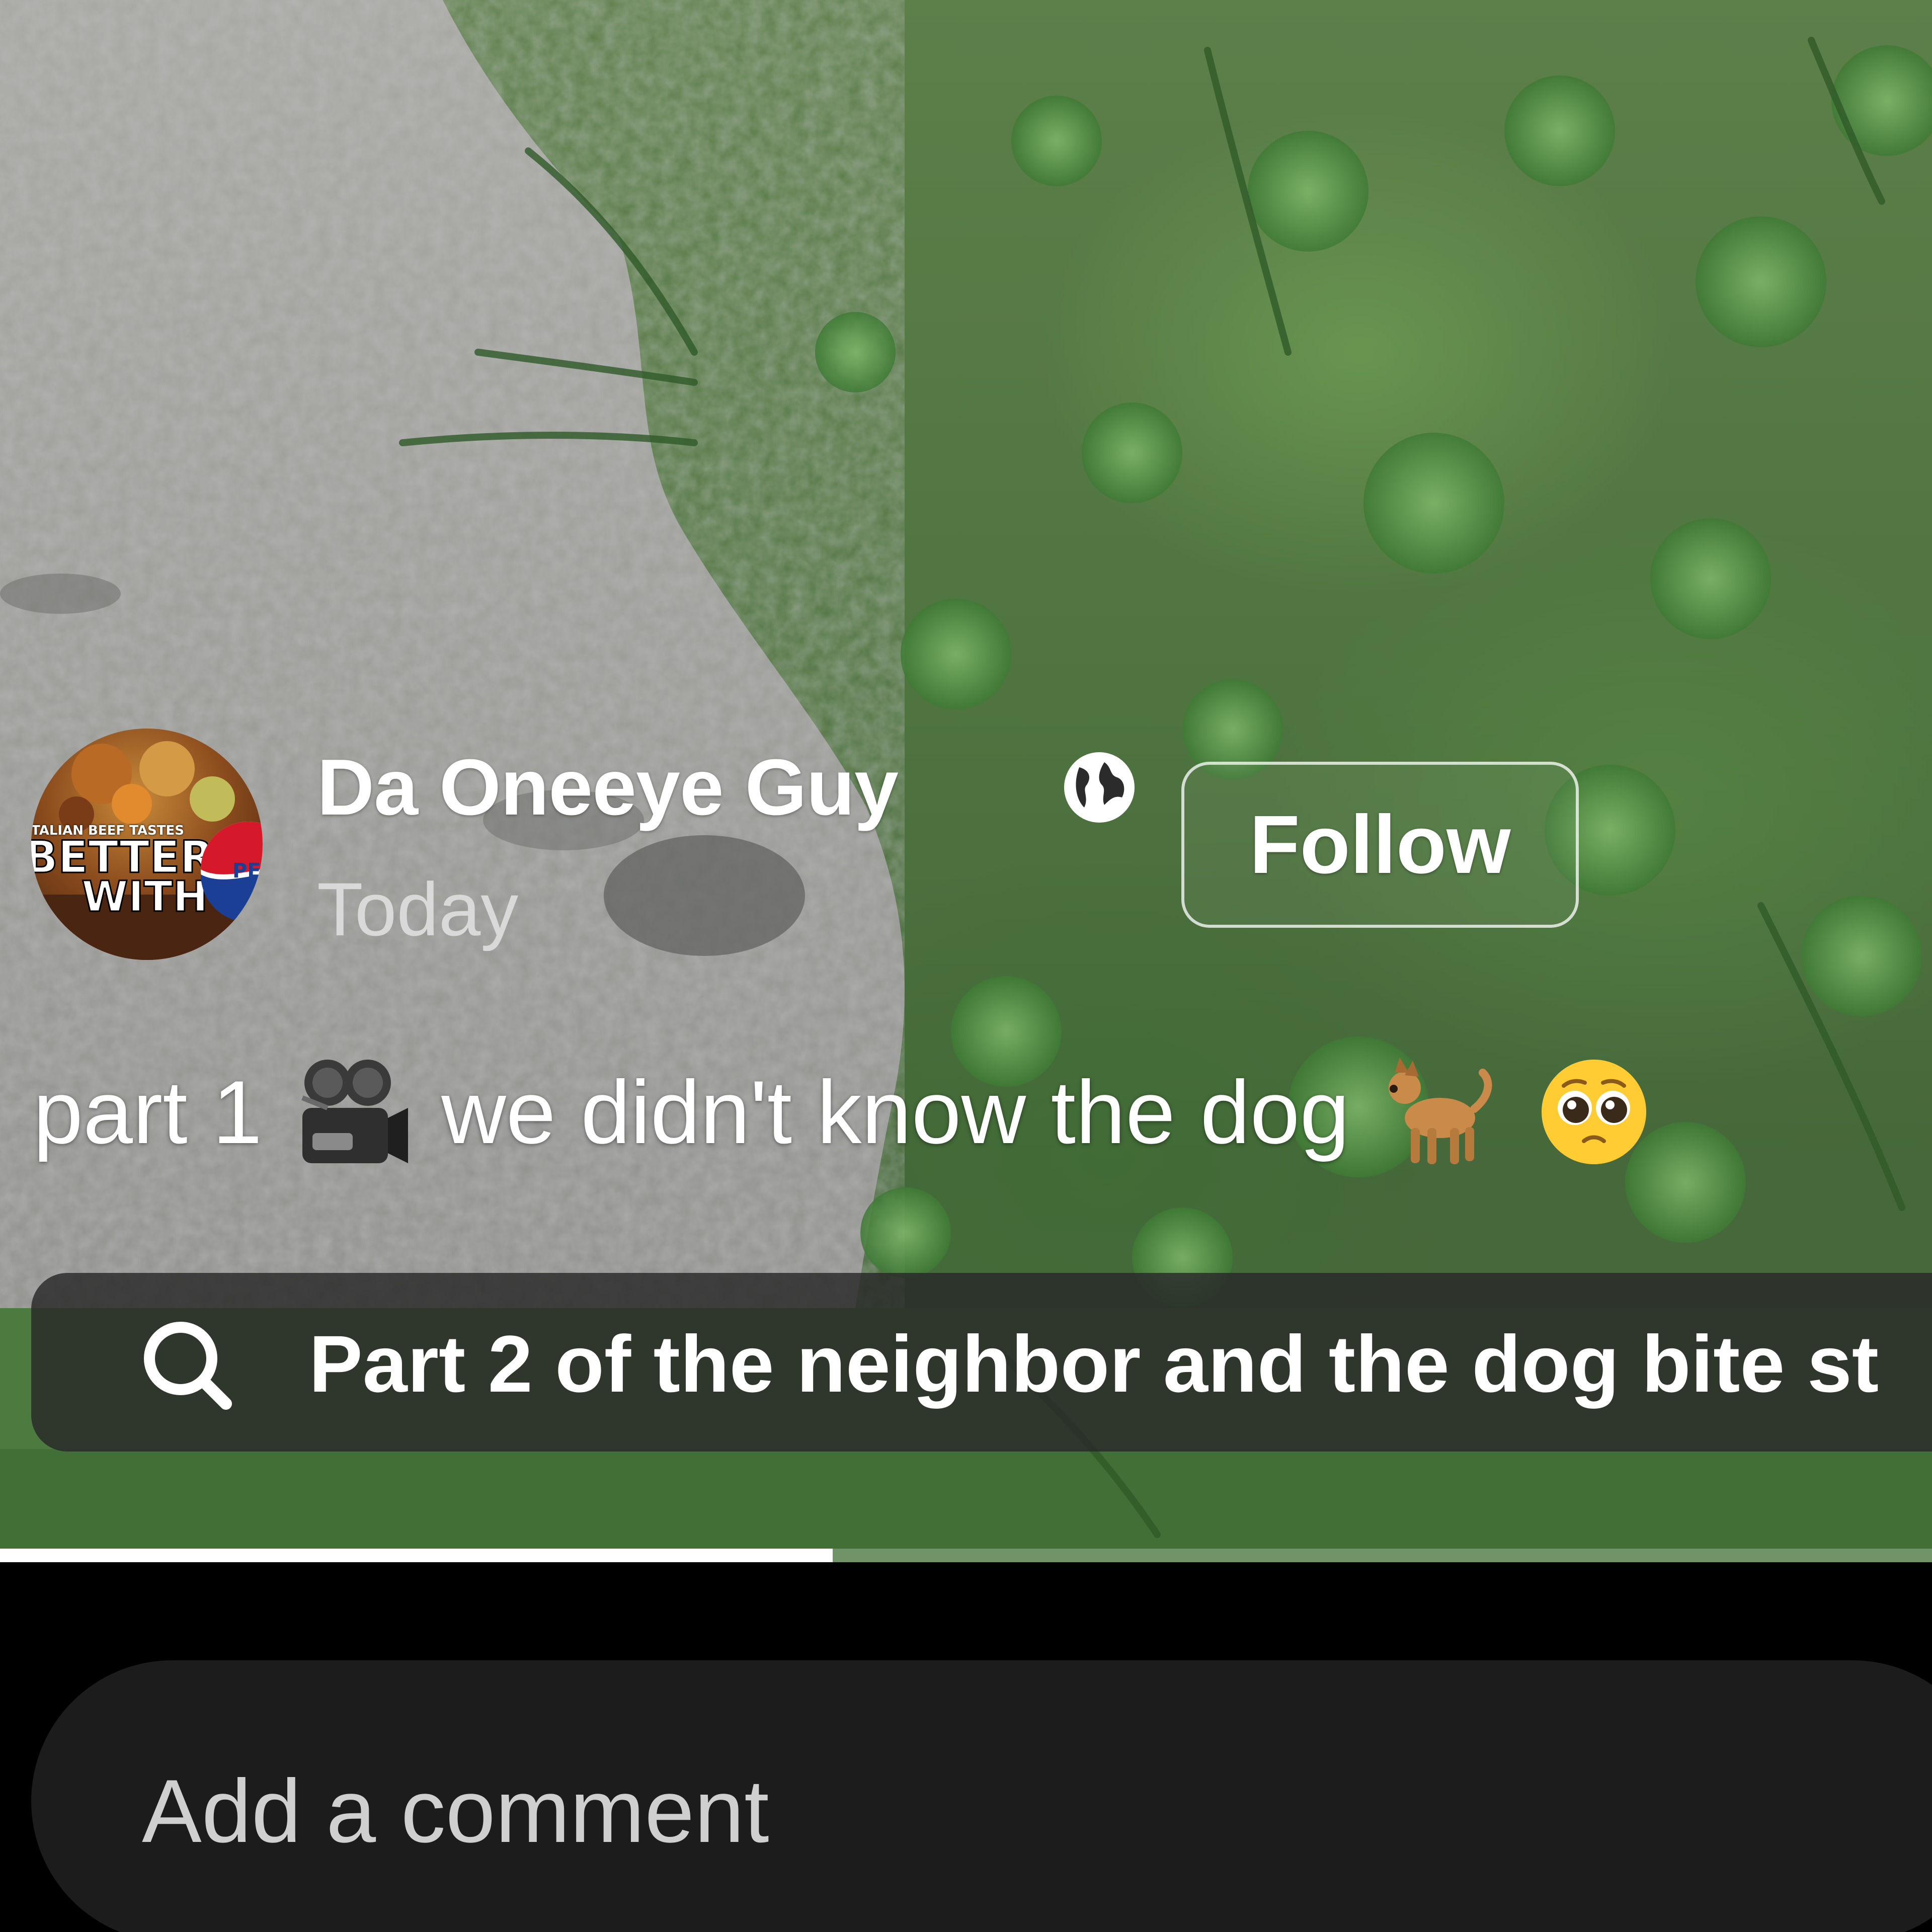 The width and height of the screenshot is (1932, 1932). I want to click on author-avatar: TALIAN BEEF TASTES BETTER WITH PEP, so click(147, 845).